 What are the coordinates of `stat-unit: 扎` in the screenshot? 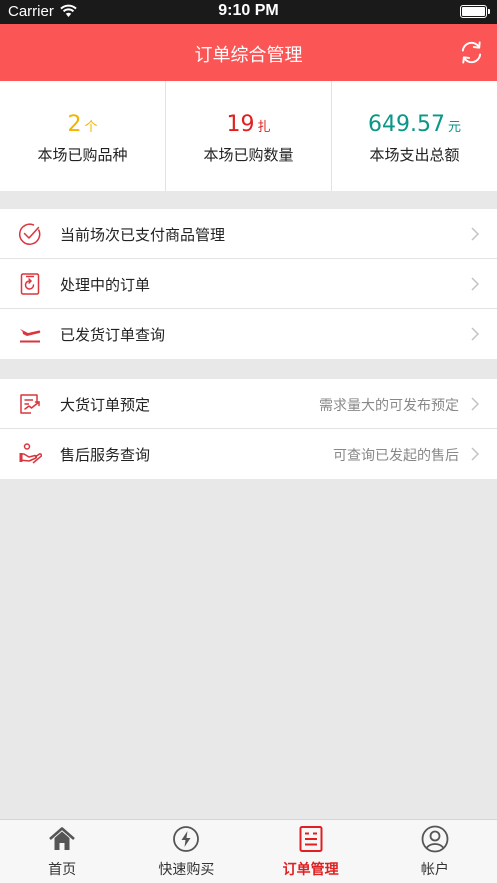 It's located at (264, 127).